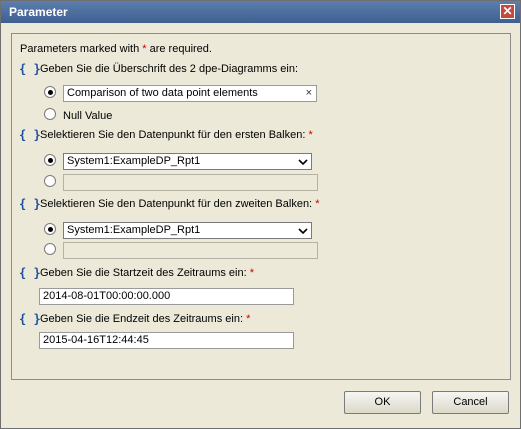 Image resolution: width=521 pixels, height=429 pixels. I want to click on close-icon: ✕, so click(507, 11).